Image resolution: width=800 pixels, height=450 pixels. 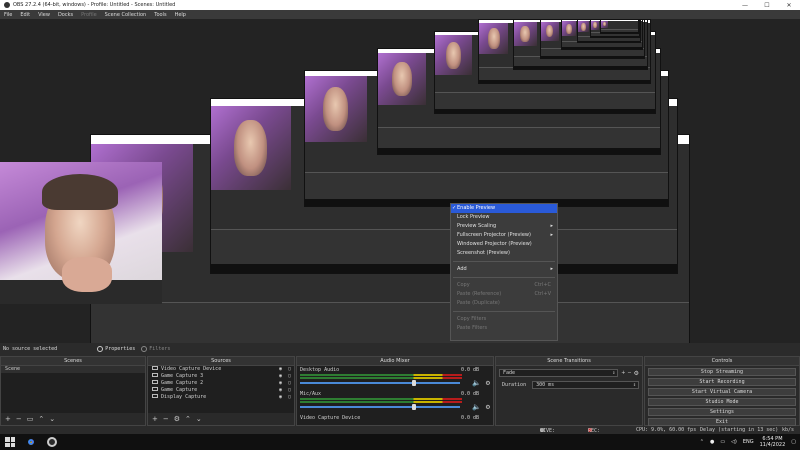 What do you see at coordinates (395, 419) in the screenshot?
I see `mixer-channel: Video Capture Device 0.0 dB` at bounding box center [395, 419].